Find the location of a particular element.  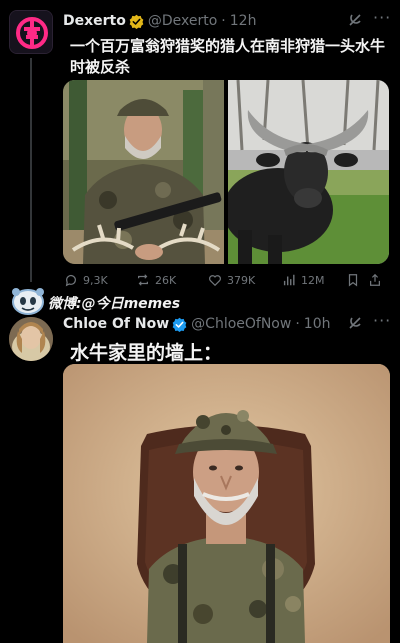

weibo-watermark: 微博:@今日memes is located at coordinates (114, 304).